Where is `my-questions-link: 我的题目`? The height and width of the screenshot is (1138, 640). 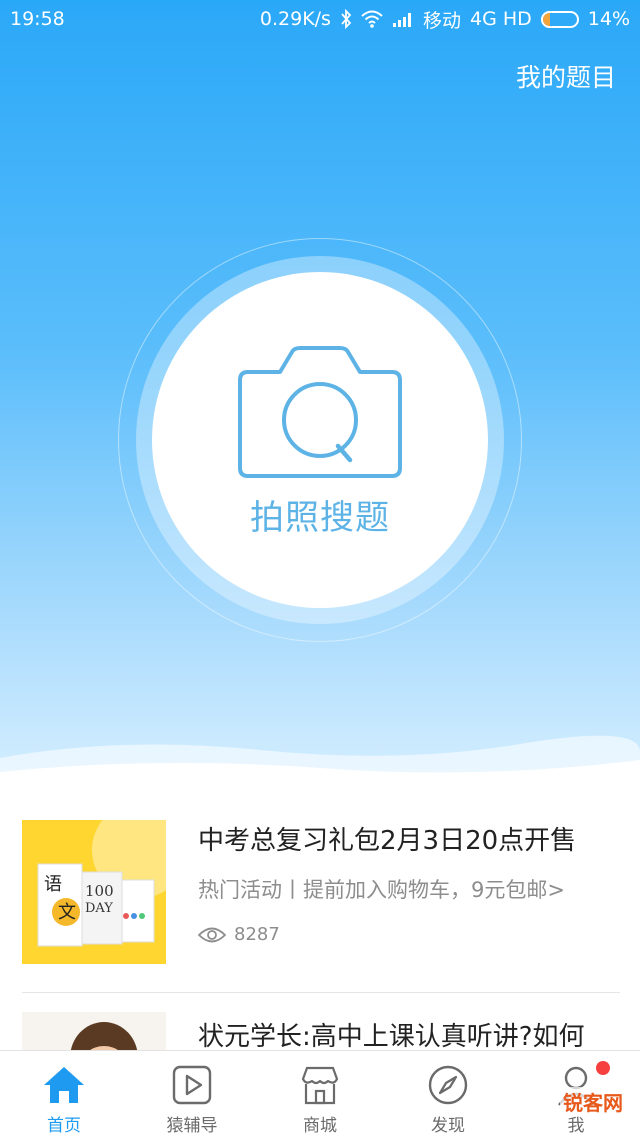
my-questions-link: 我的题目 is located at coordinates (566, 76).